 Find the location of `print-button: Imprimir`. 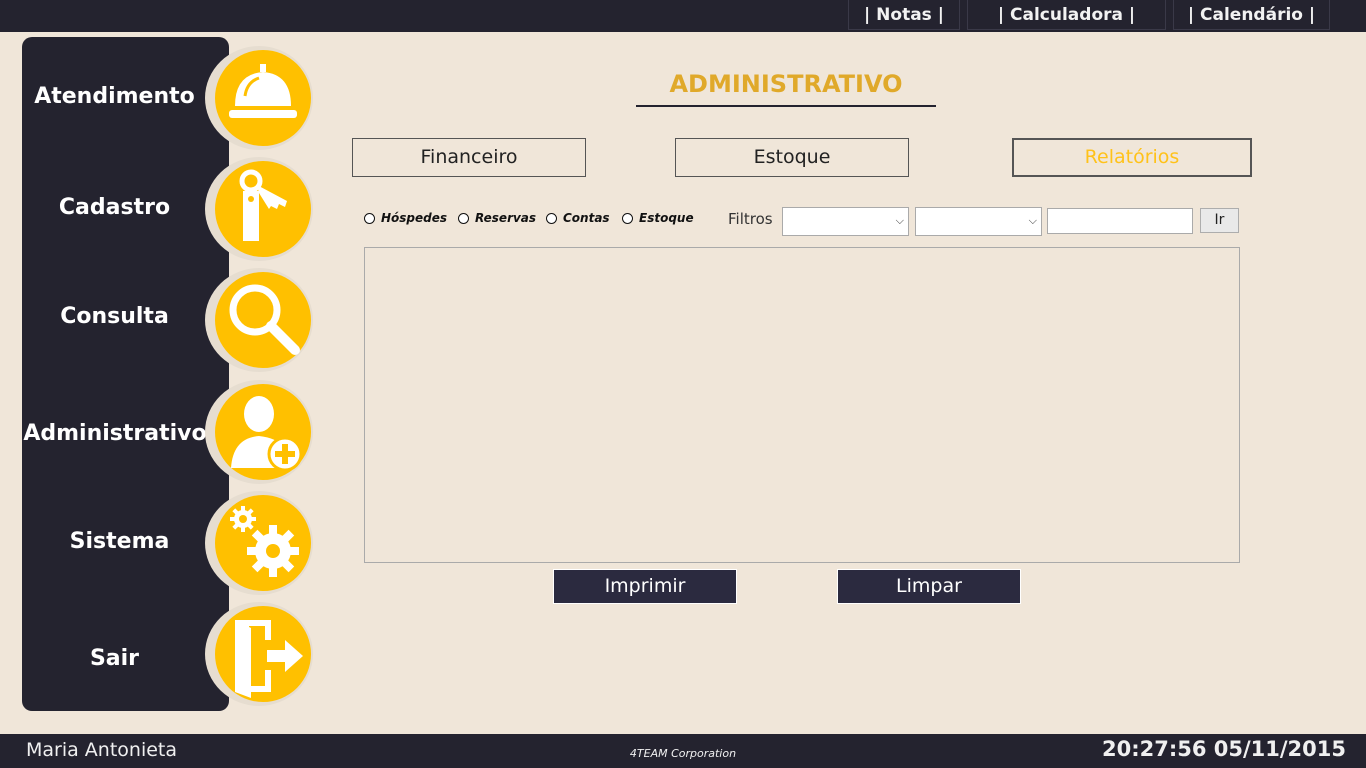

print-button: Imprimir is located at coordinates (645, 586).